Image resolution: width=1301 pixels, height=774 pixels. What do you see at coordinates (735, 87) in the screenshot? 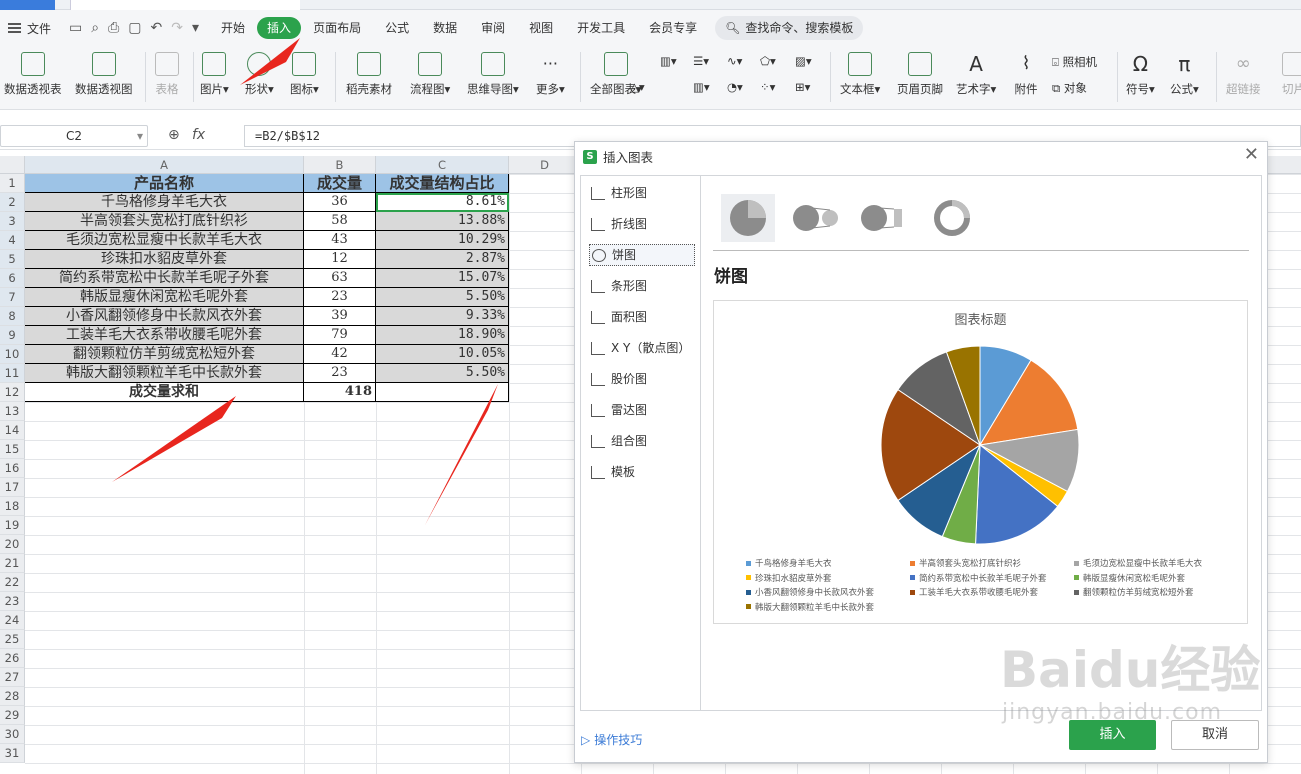
I see `pie-chart-icon: ◔▾` at bounding box center [735, 87].